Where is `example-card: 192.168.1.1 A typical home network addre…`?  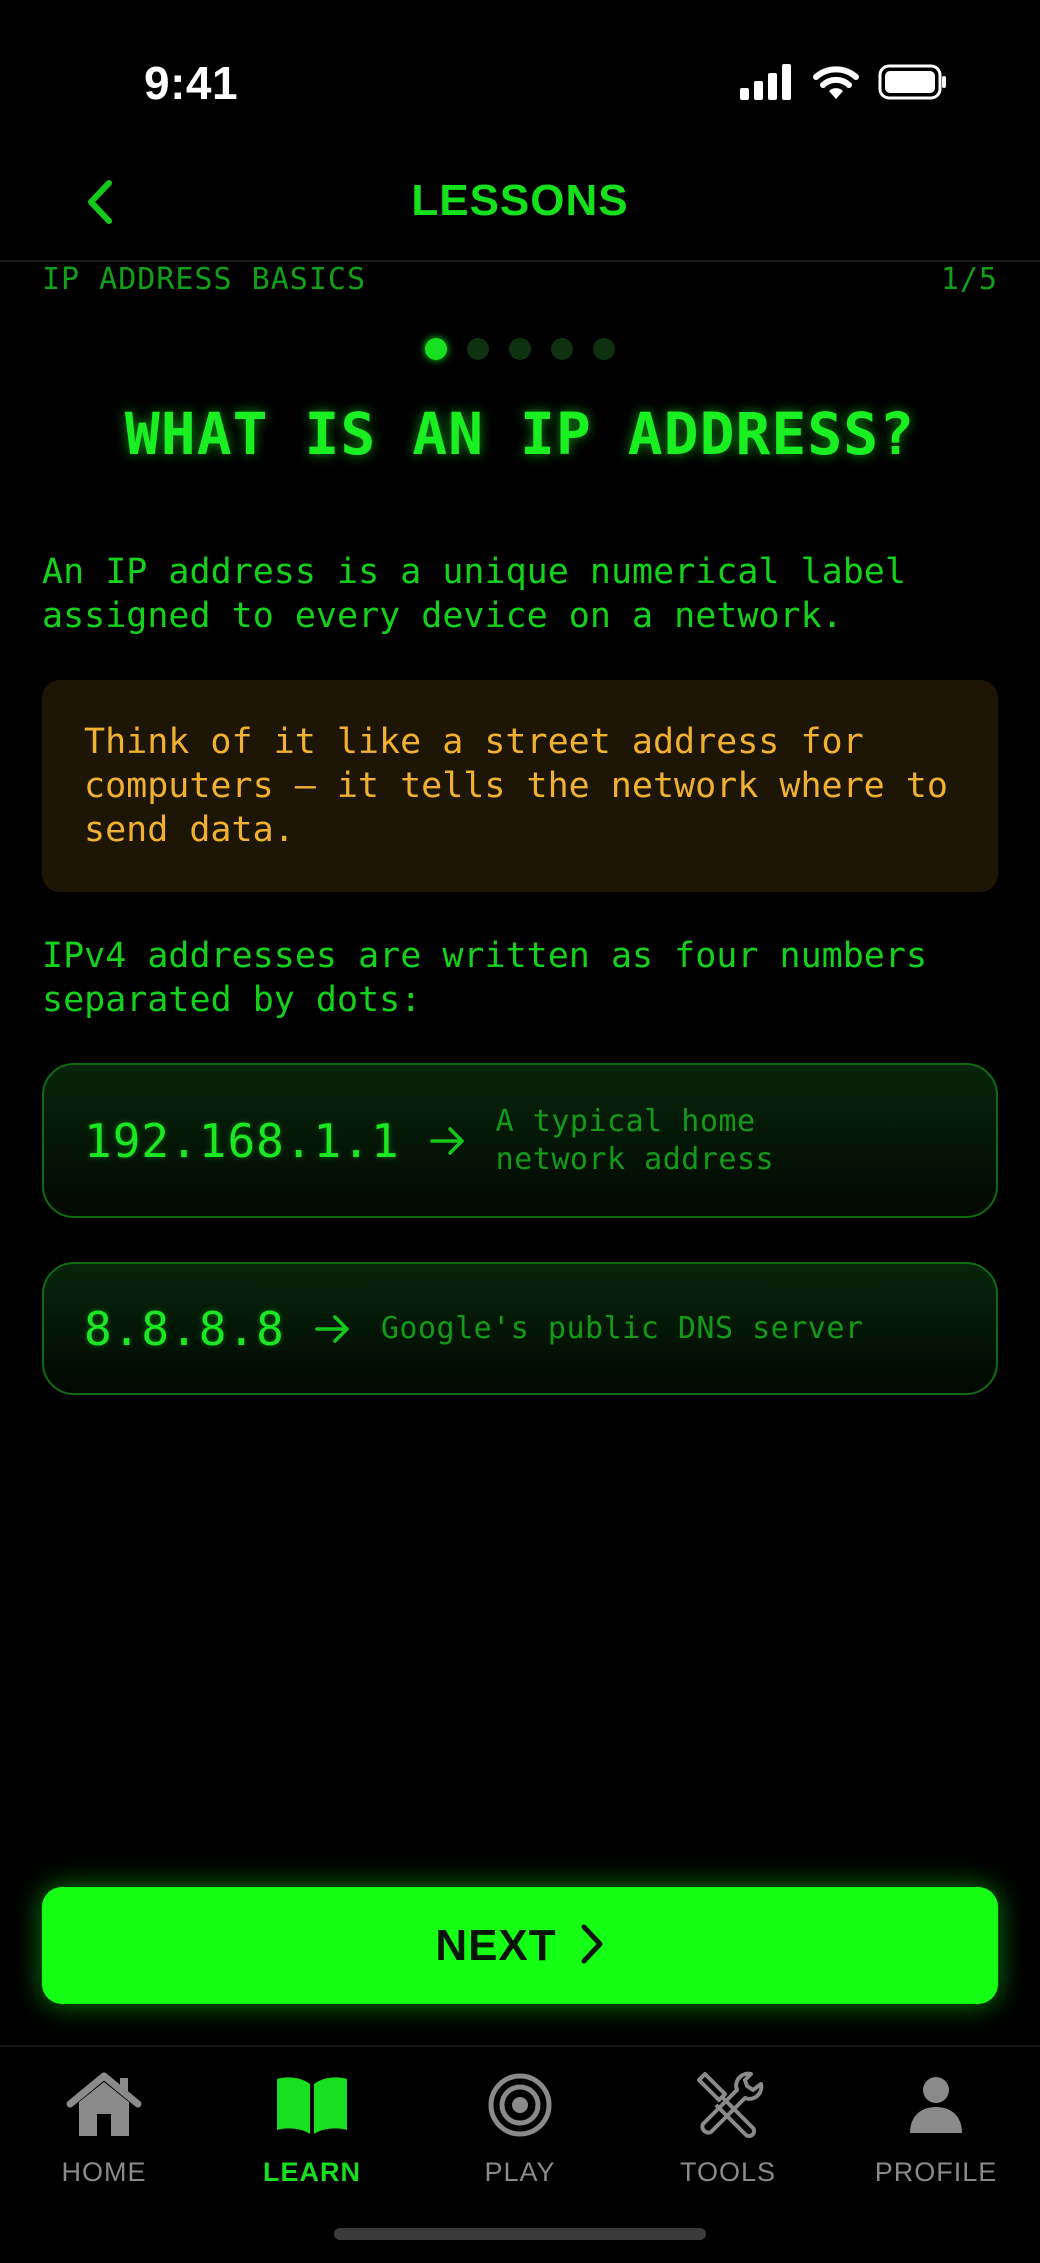 example-card: 192.168.1.1 A typical home network addre… is located at coordinates (520, 1140).